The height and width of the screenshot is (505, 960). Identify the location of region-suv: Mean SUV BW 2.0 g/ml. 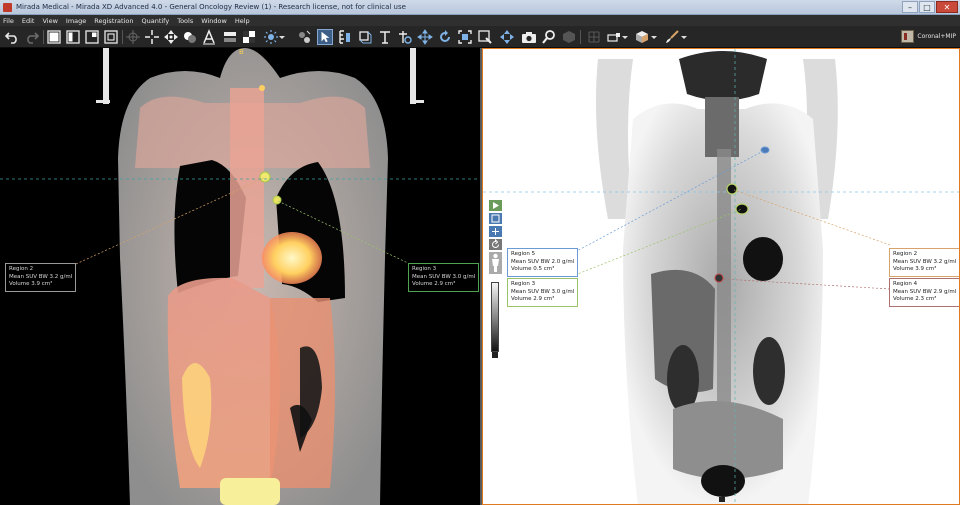
(543, 261).